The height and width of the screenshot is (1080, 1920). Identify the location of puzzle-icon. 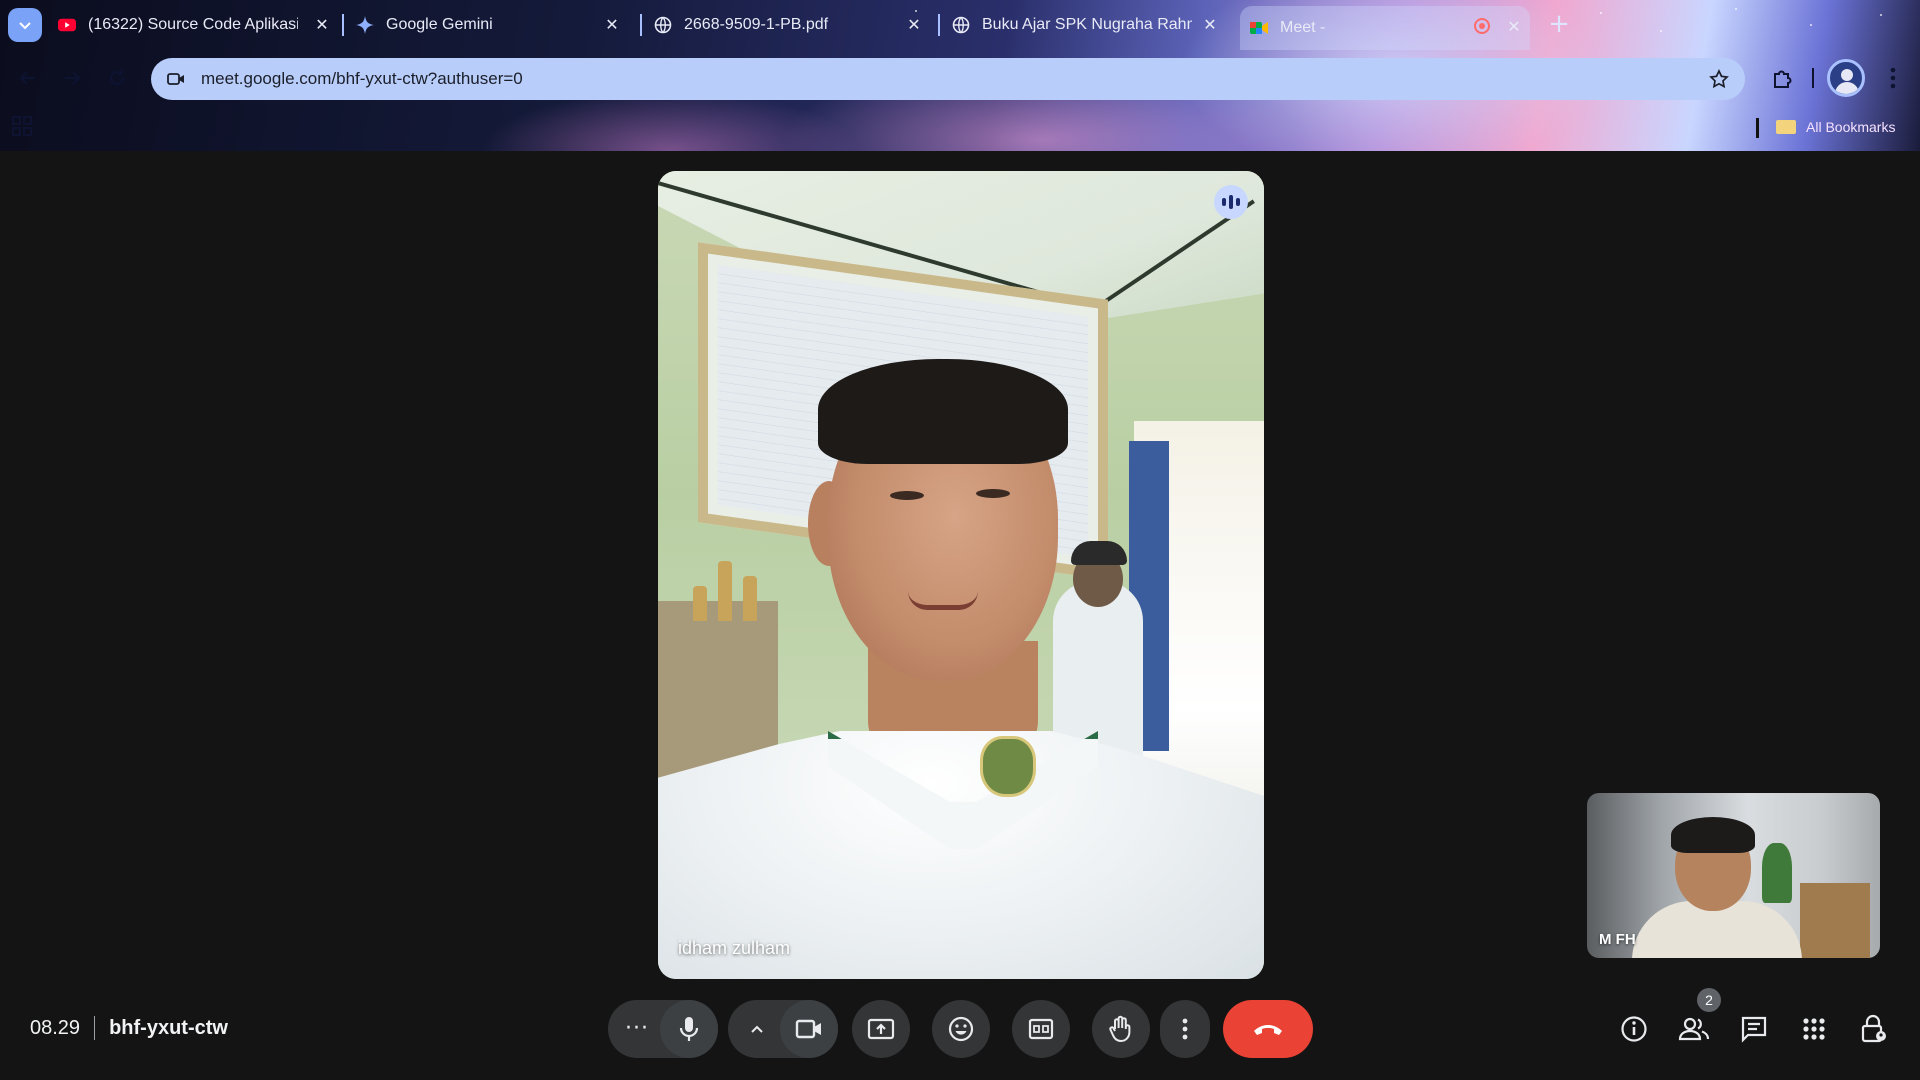
(1783, 79).